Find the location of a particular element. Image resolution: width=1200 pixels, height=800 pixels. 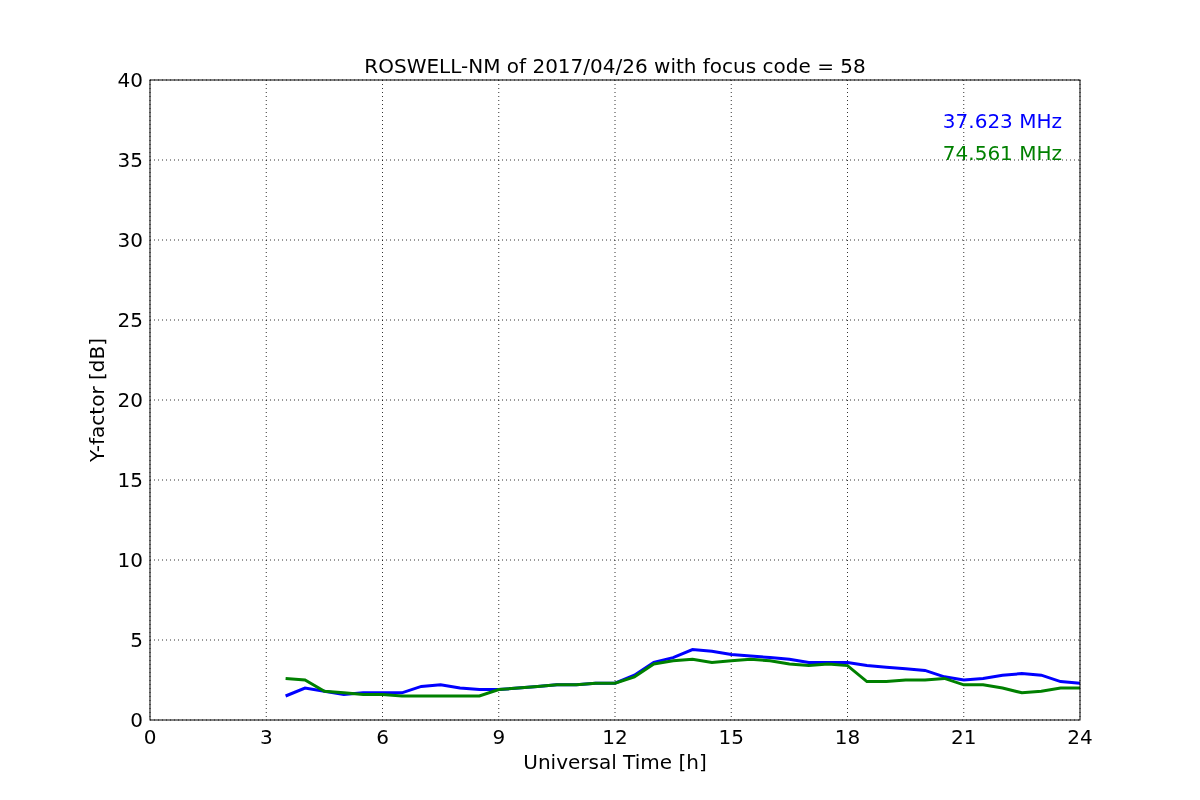

tick-label: 6 is located at coordinates (382, 737).